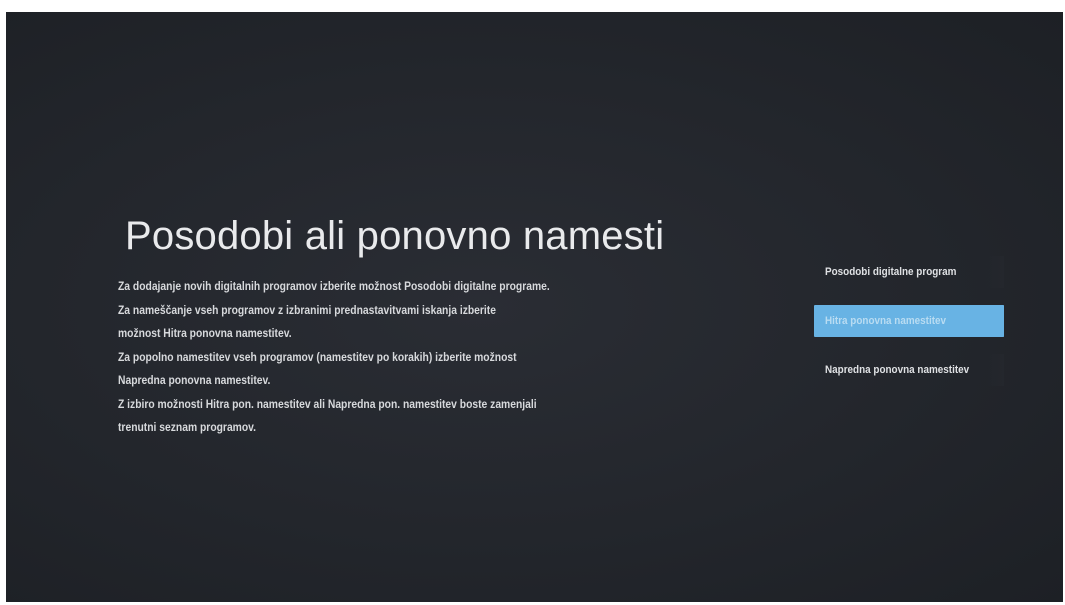 This screenshot has width=1065, height=605. I want to click on menu-item-label: Posodobi digitalne program, so click(891, 272).